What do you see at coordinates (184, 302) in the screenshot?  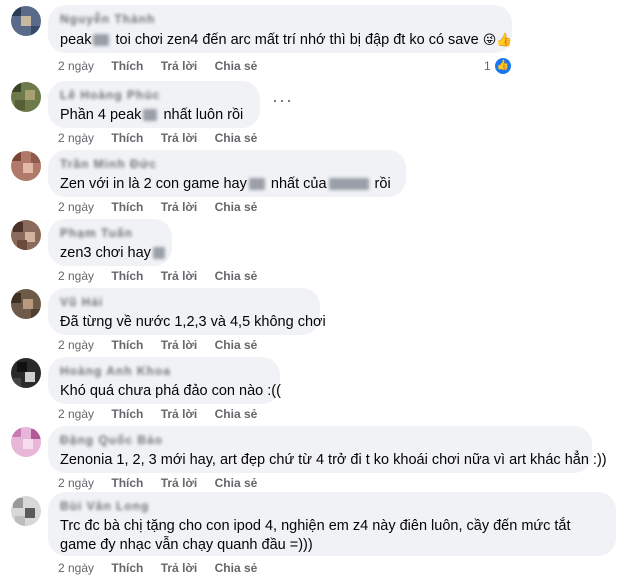 I see `comment-author: Vũ Hải` at bounding box center [184, 302].